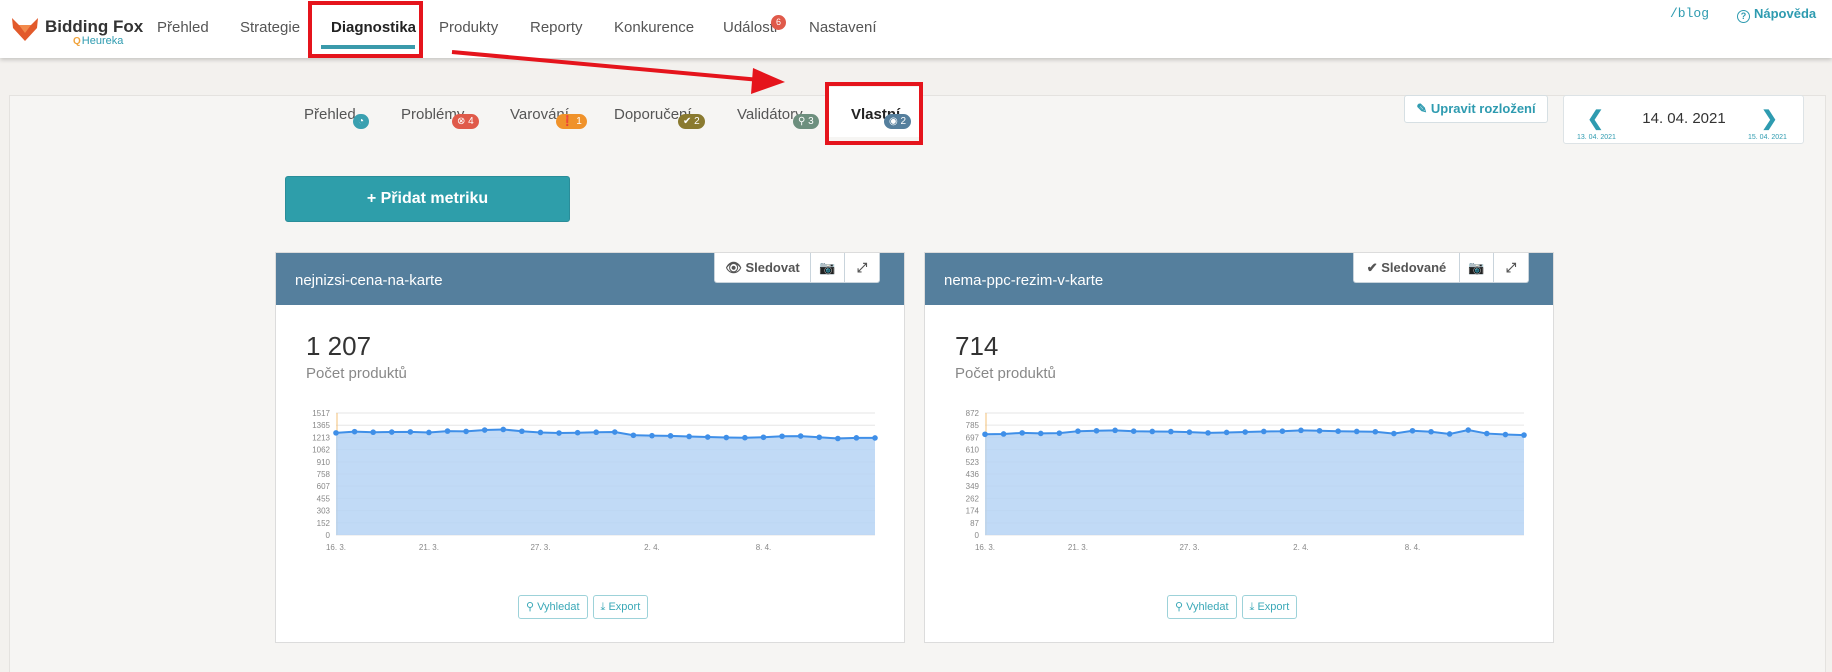  What do you see at coordinates (763, 267) in the screenshot?
I see `follow-button: 👁 Sledovat` at bounding box center [763, 267].